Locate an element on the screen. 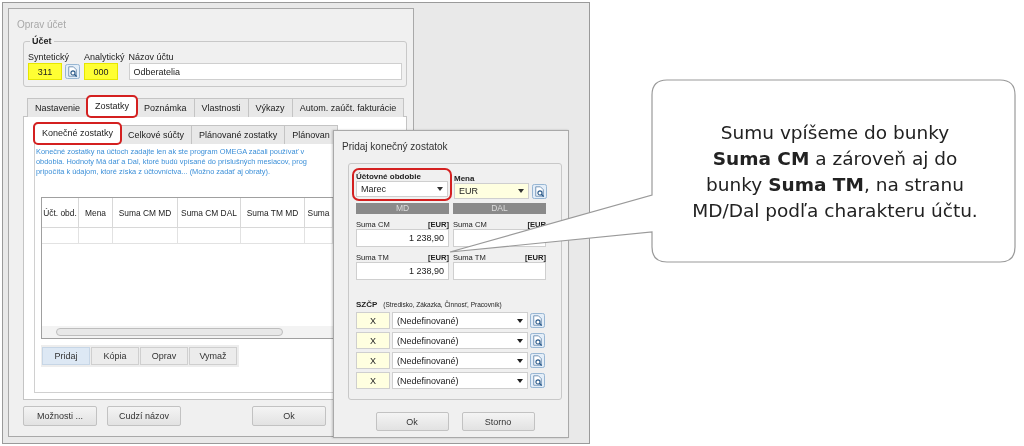 The width and height of the screenshot is (1024, 446). callout-text: Sumu vpíšeme do bunky Suma CM a zároveň aj do bunky Suma TM, na stranu MD/Dal podľa charakteru účtu. is located at coordinates (835, 172).